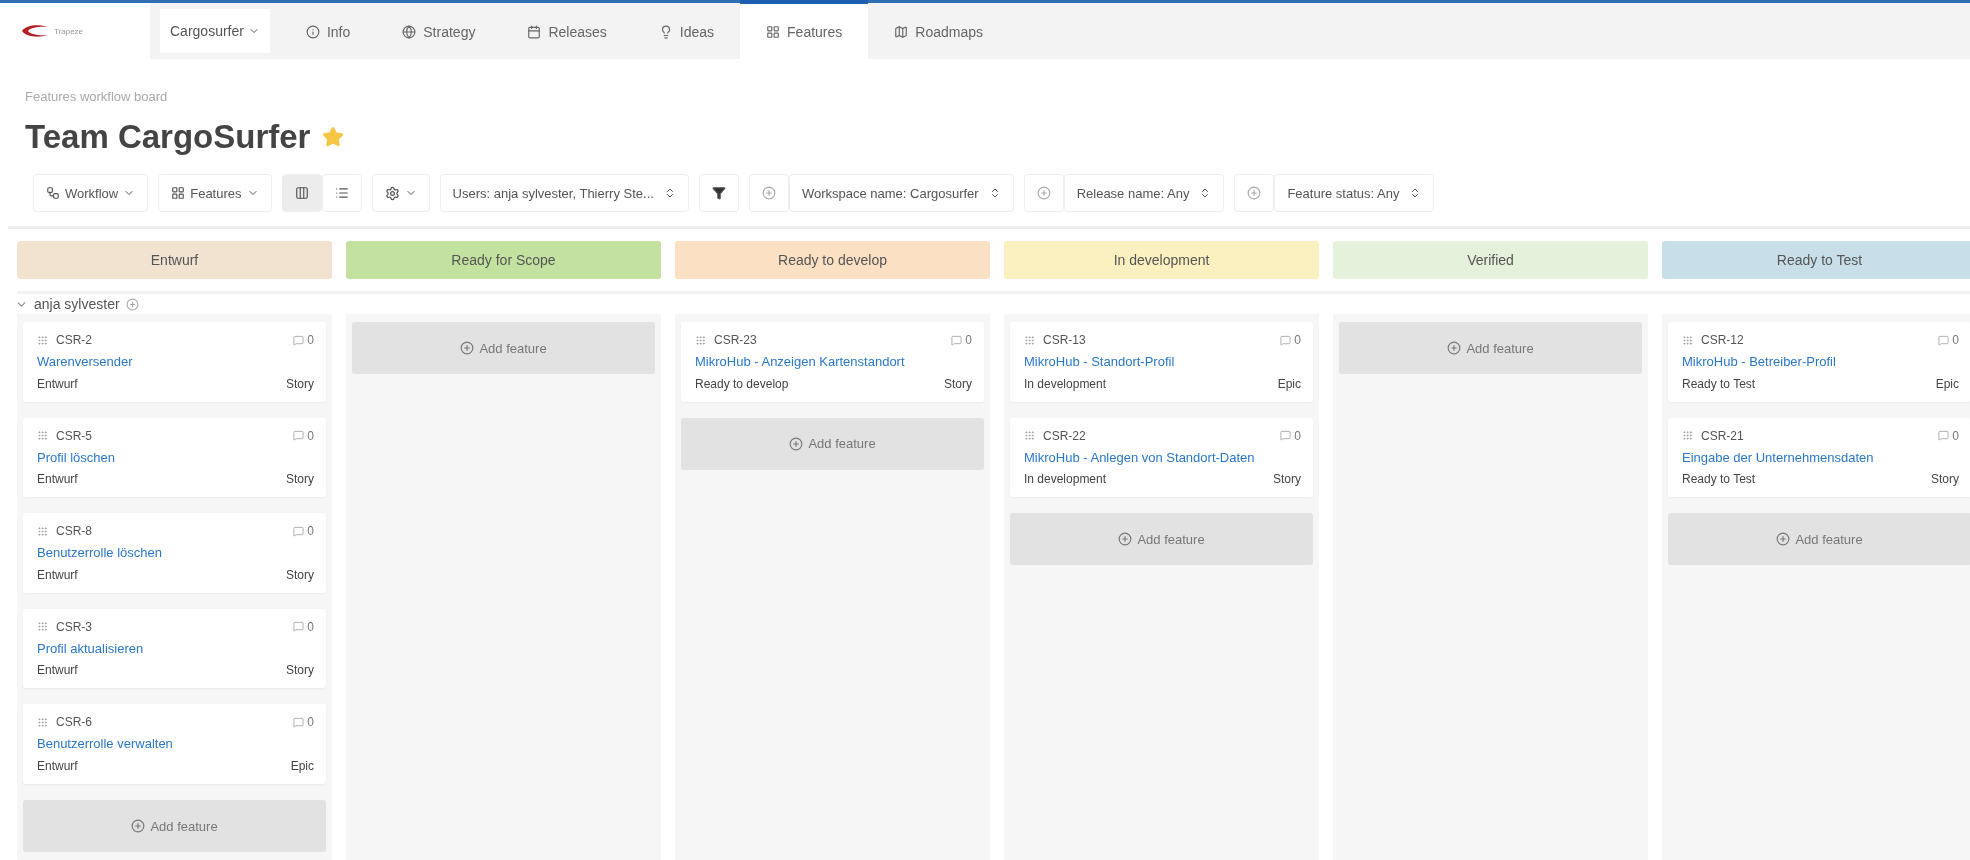  What do you see at coordinates (333, 137) in the screenshot?
I see `favorite-star-icon` at bounding box center [333, 137].